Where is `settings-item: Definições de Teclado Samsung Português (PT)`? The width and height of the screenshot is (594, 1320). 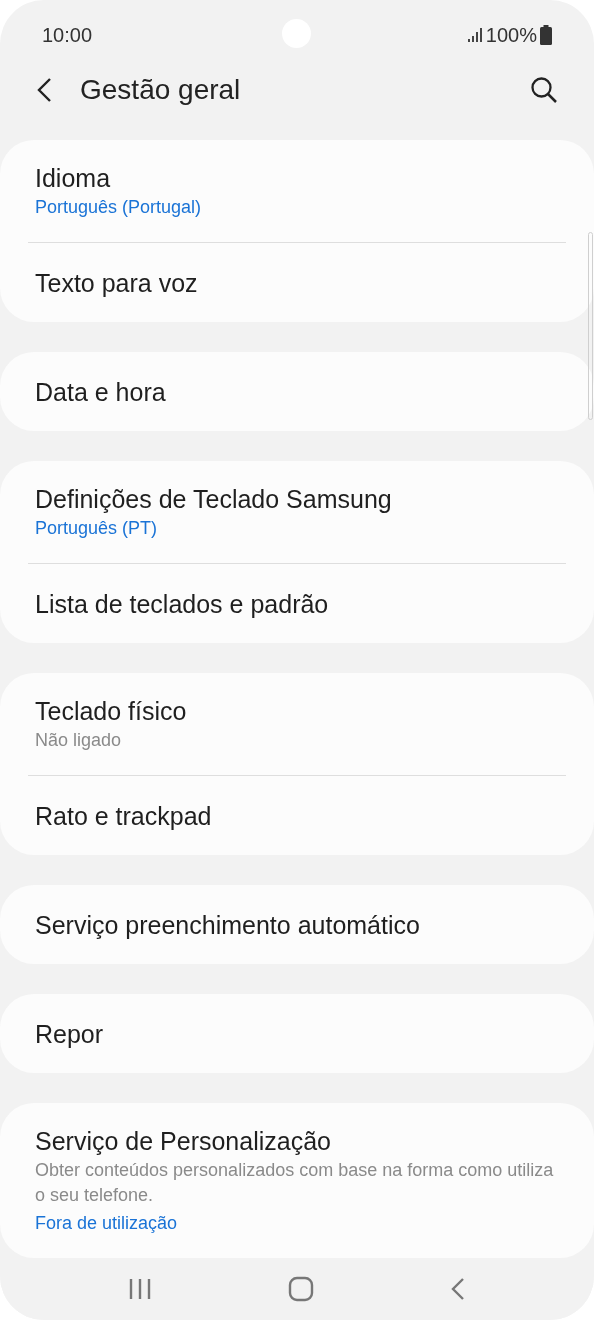 settings-item: Definições de Teclado Samsung Português (PT) is located at coordinates (297, 512).